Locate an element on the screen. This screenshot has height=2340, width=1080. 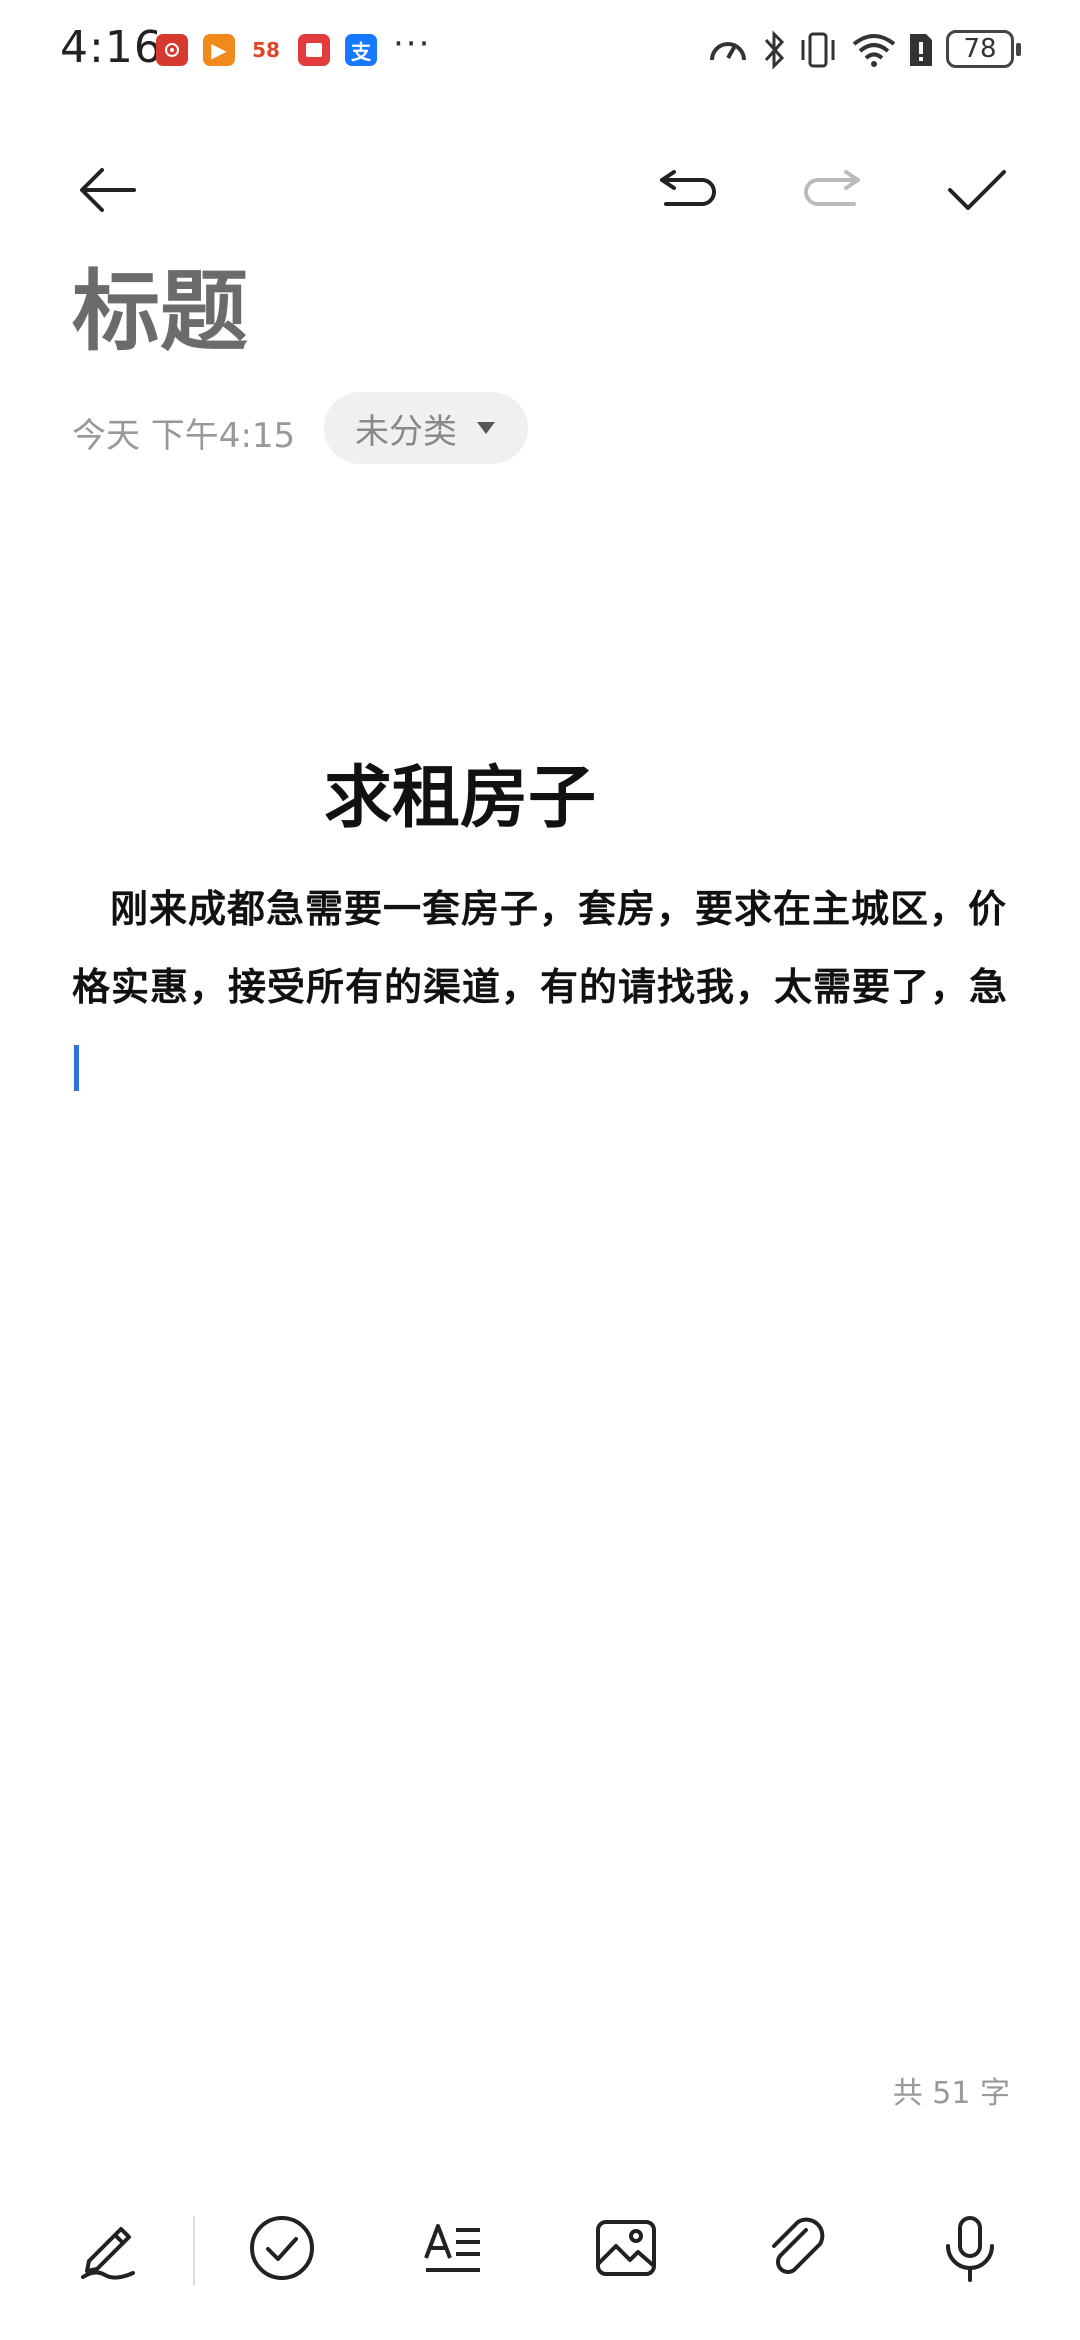
word-count: 共 51 字 is located at coordinates (951, 2093).